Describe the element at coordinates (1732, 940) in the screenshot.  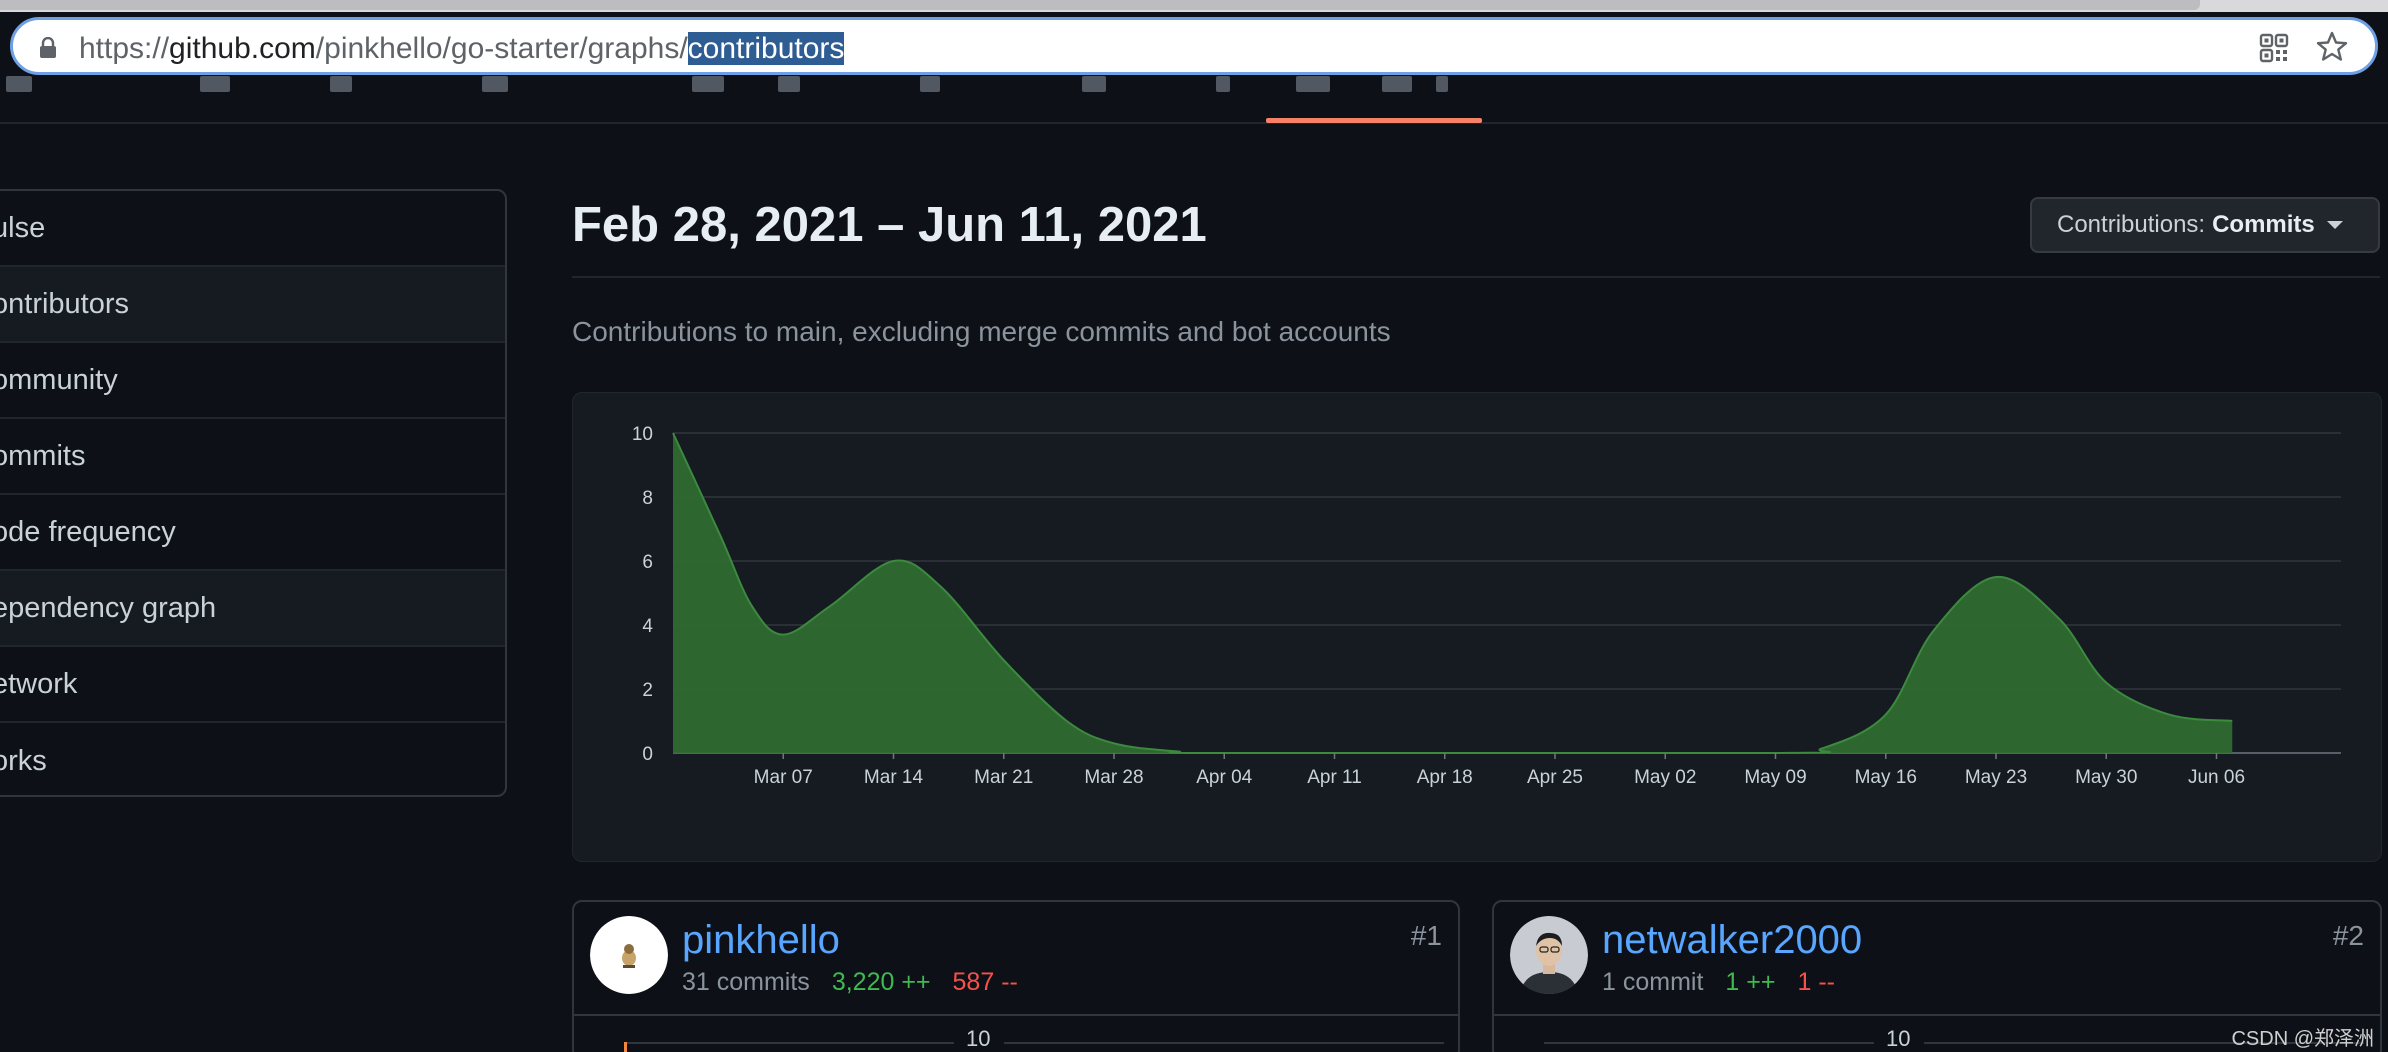
I see `contributor-username: netwalker2000` at that location.